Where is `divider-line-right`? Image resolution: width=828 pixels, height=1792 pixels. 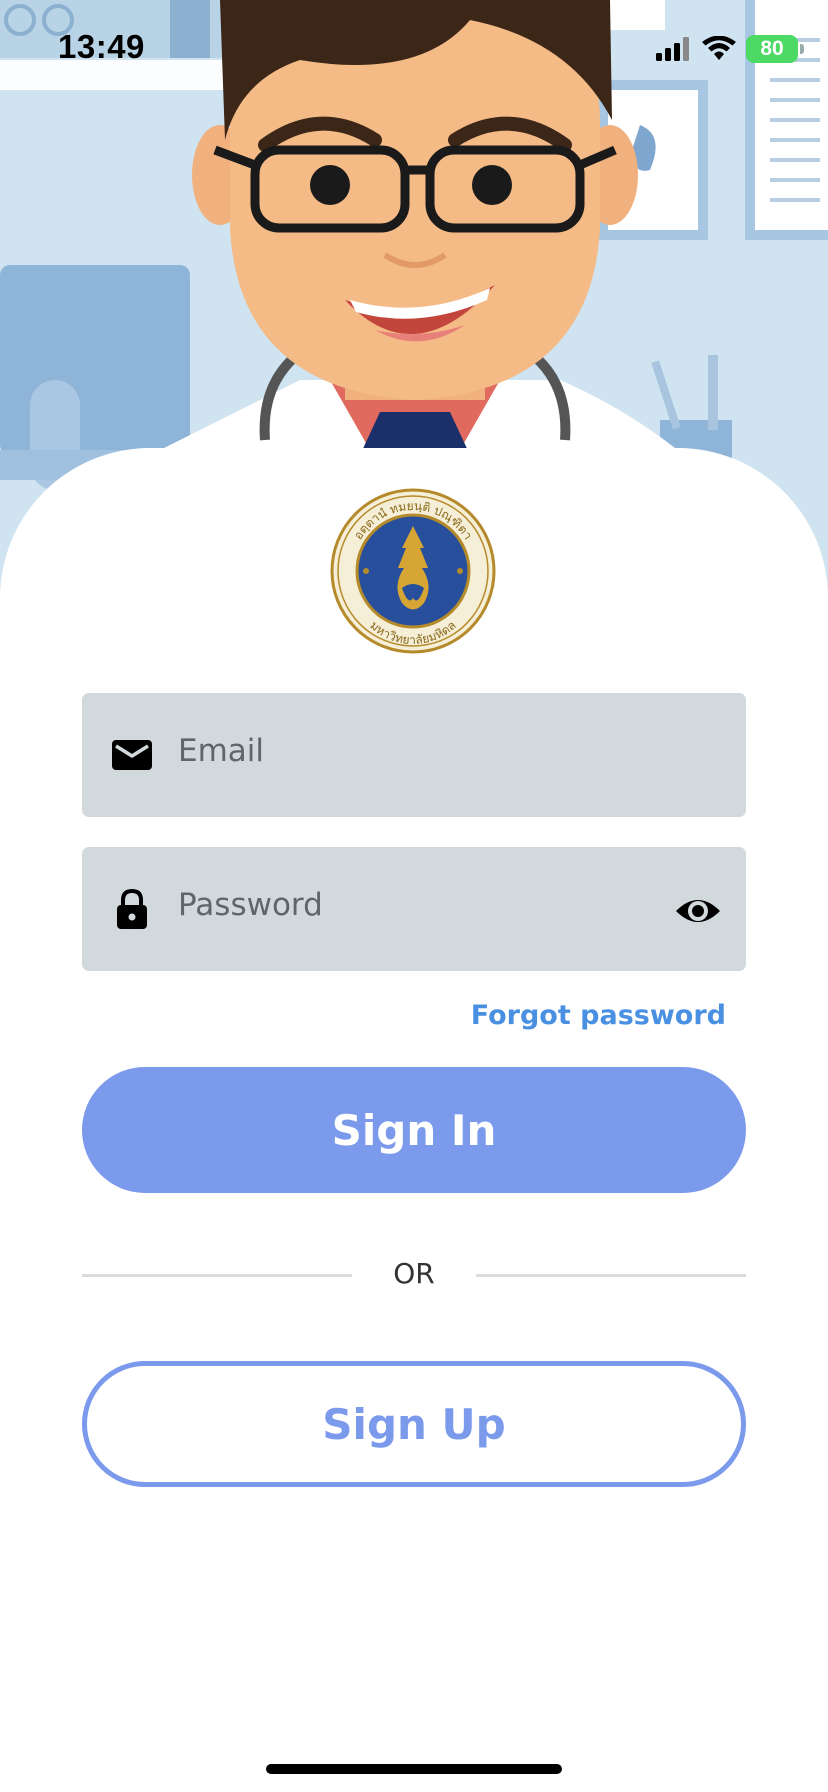 divider-line-right is located at coordinates (611, 1275).